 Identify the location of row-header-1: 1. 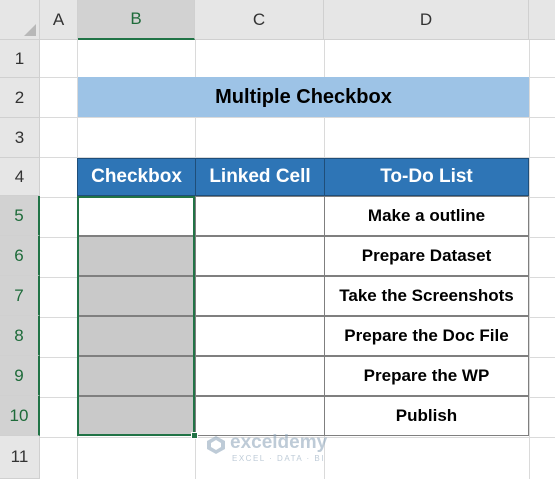
(20, 59).